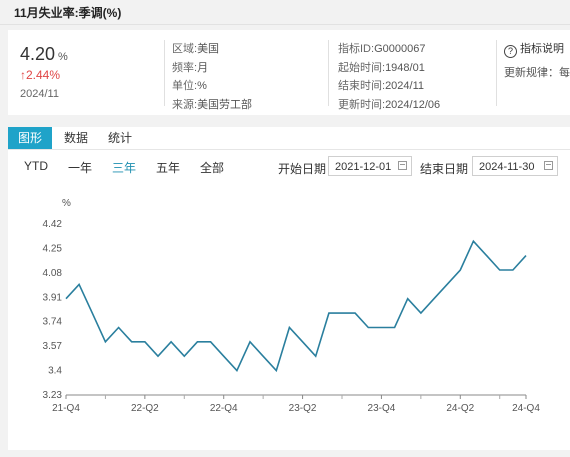 This screenshot has width=570, height=457. I want to click on meta-row: 来源:美国劳工部, so click(212, 105).